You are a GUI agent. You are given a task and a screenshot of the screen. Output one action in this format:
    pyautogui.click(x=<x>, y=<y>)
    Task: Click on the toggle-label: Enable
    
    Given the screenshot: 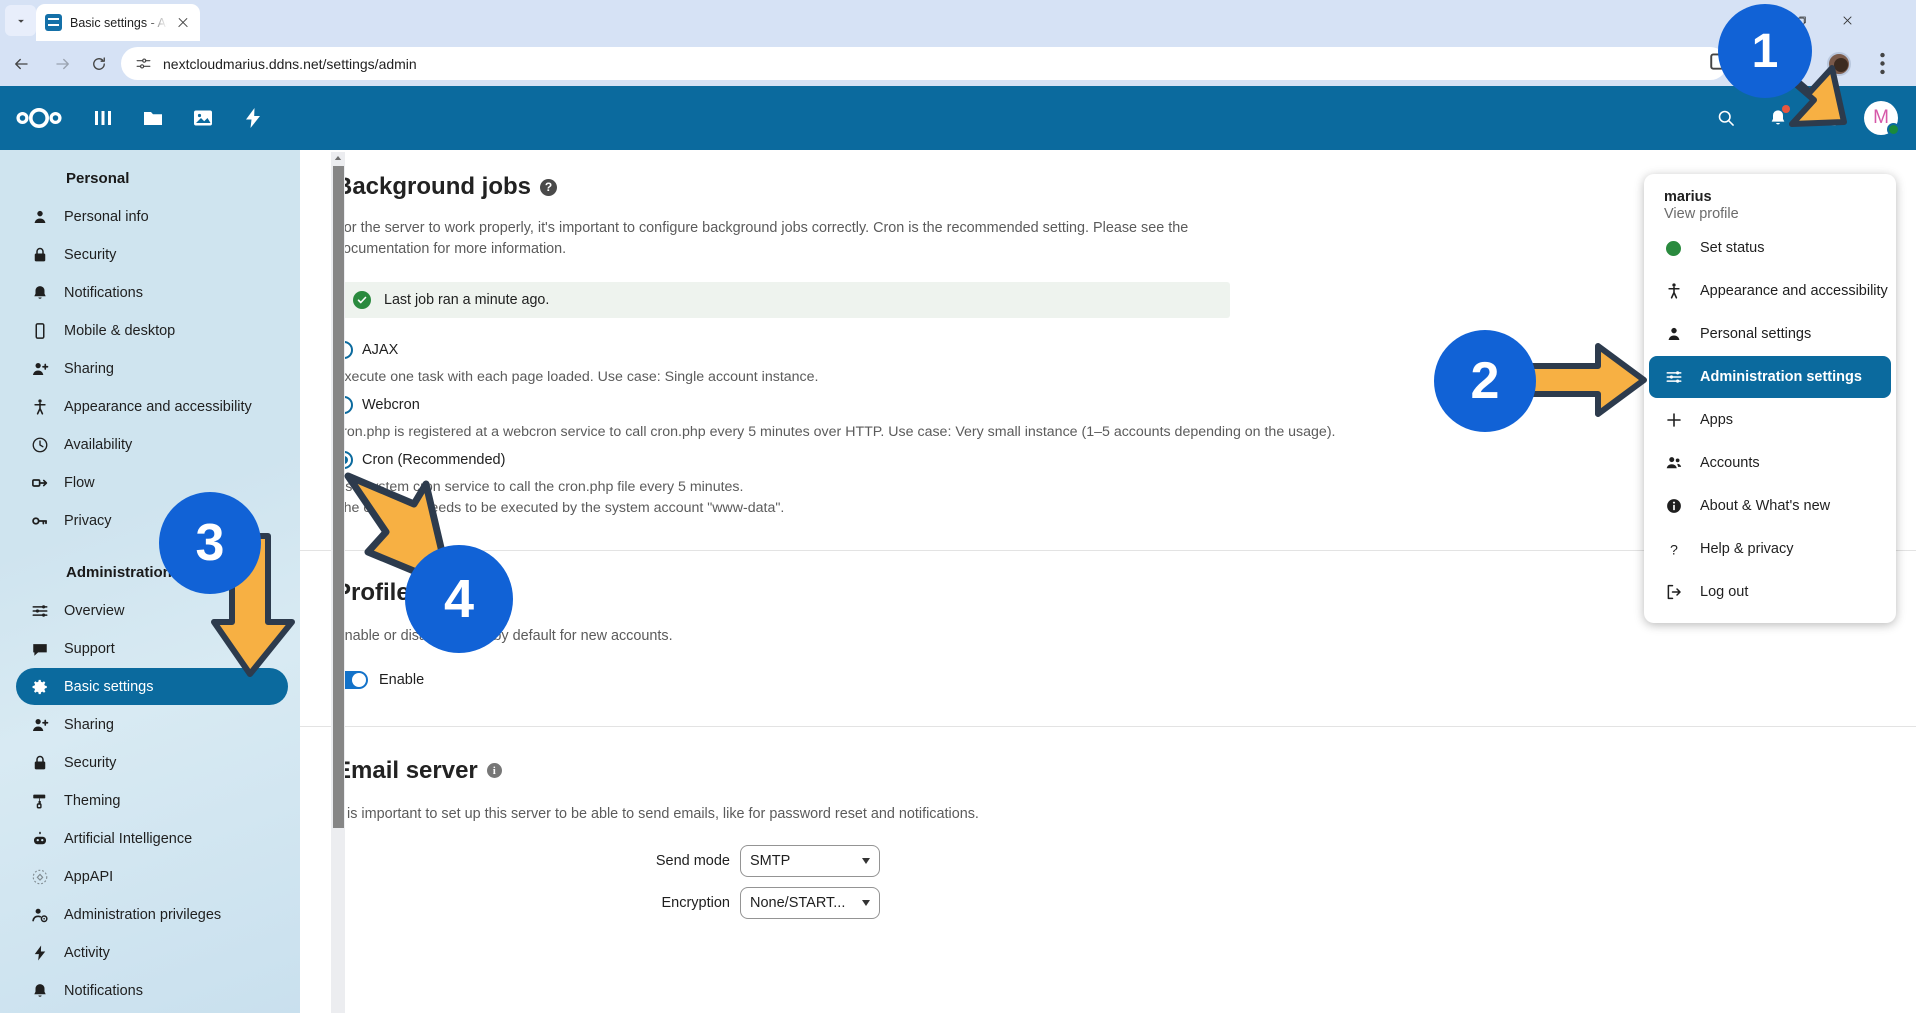 What is the action you would take?
    pyautogui.click(x=402, y=679)
    